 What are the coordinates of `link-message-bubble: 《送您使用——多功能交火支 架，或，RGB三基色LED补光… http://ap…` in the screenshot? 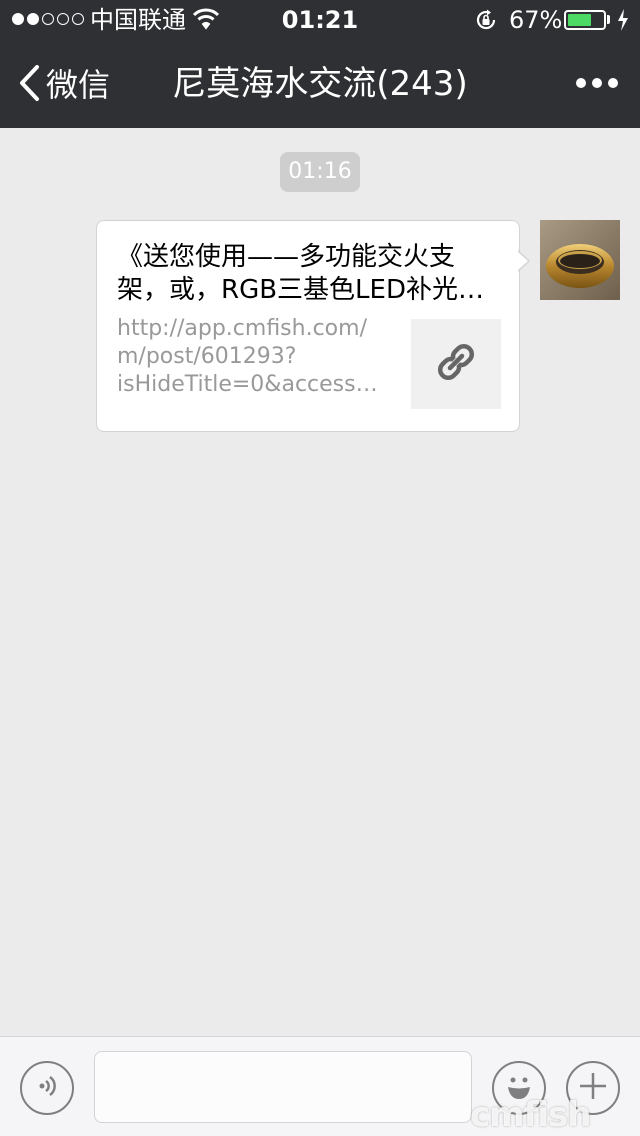 It's located at (308, 326).